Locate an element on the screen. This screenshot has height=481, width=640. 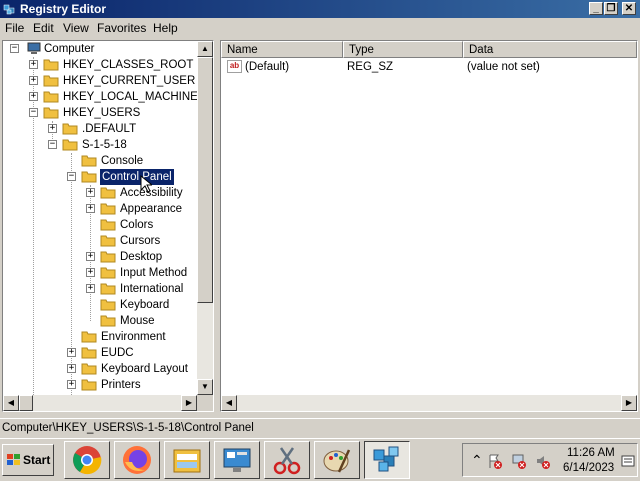
clock-date: 6/14/2023 is located at coordinates (588, 468).